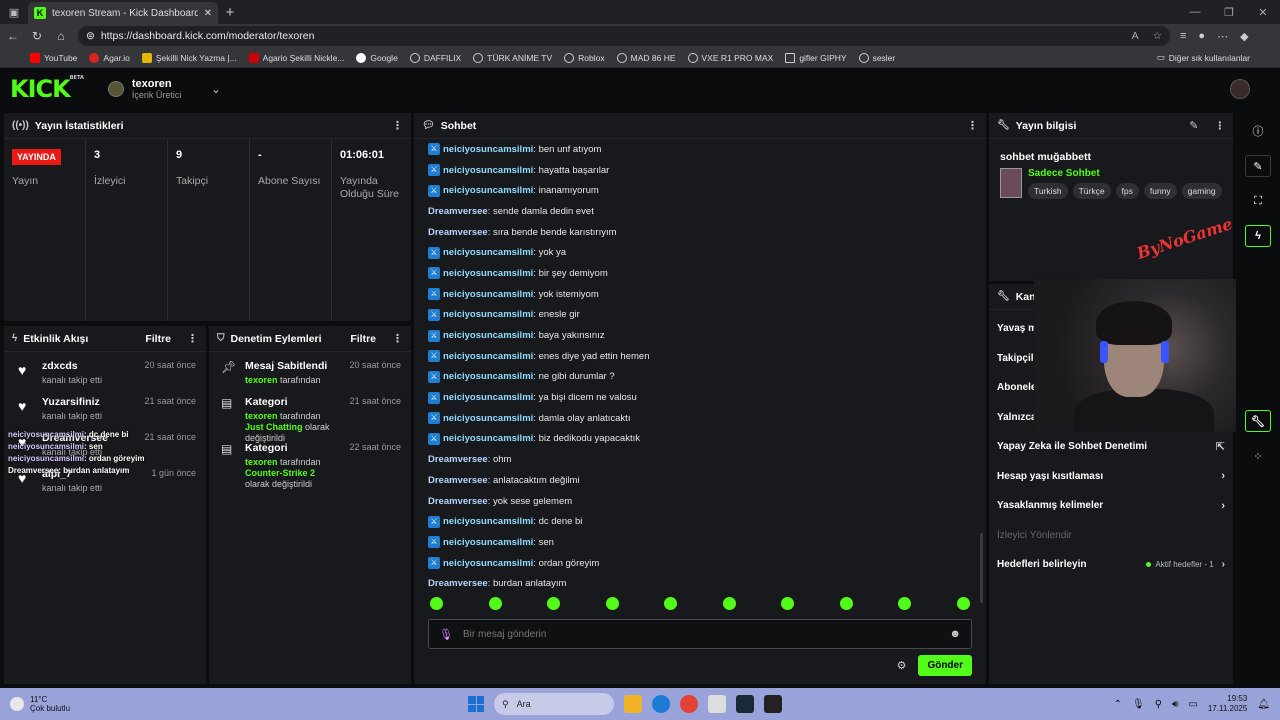 This screenshot has width=1280, height=720. What do you see at coordinates (700, 501) in the screenshot?
I see `chat-message: Dreamversee: yok sese gelemem` at bounding box center [700, 501].